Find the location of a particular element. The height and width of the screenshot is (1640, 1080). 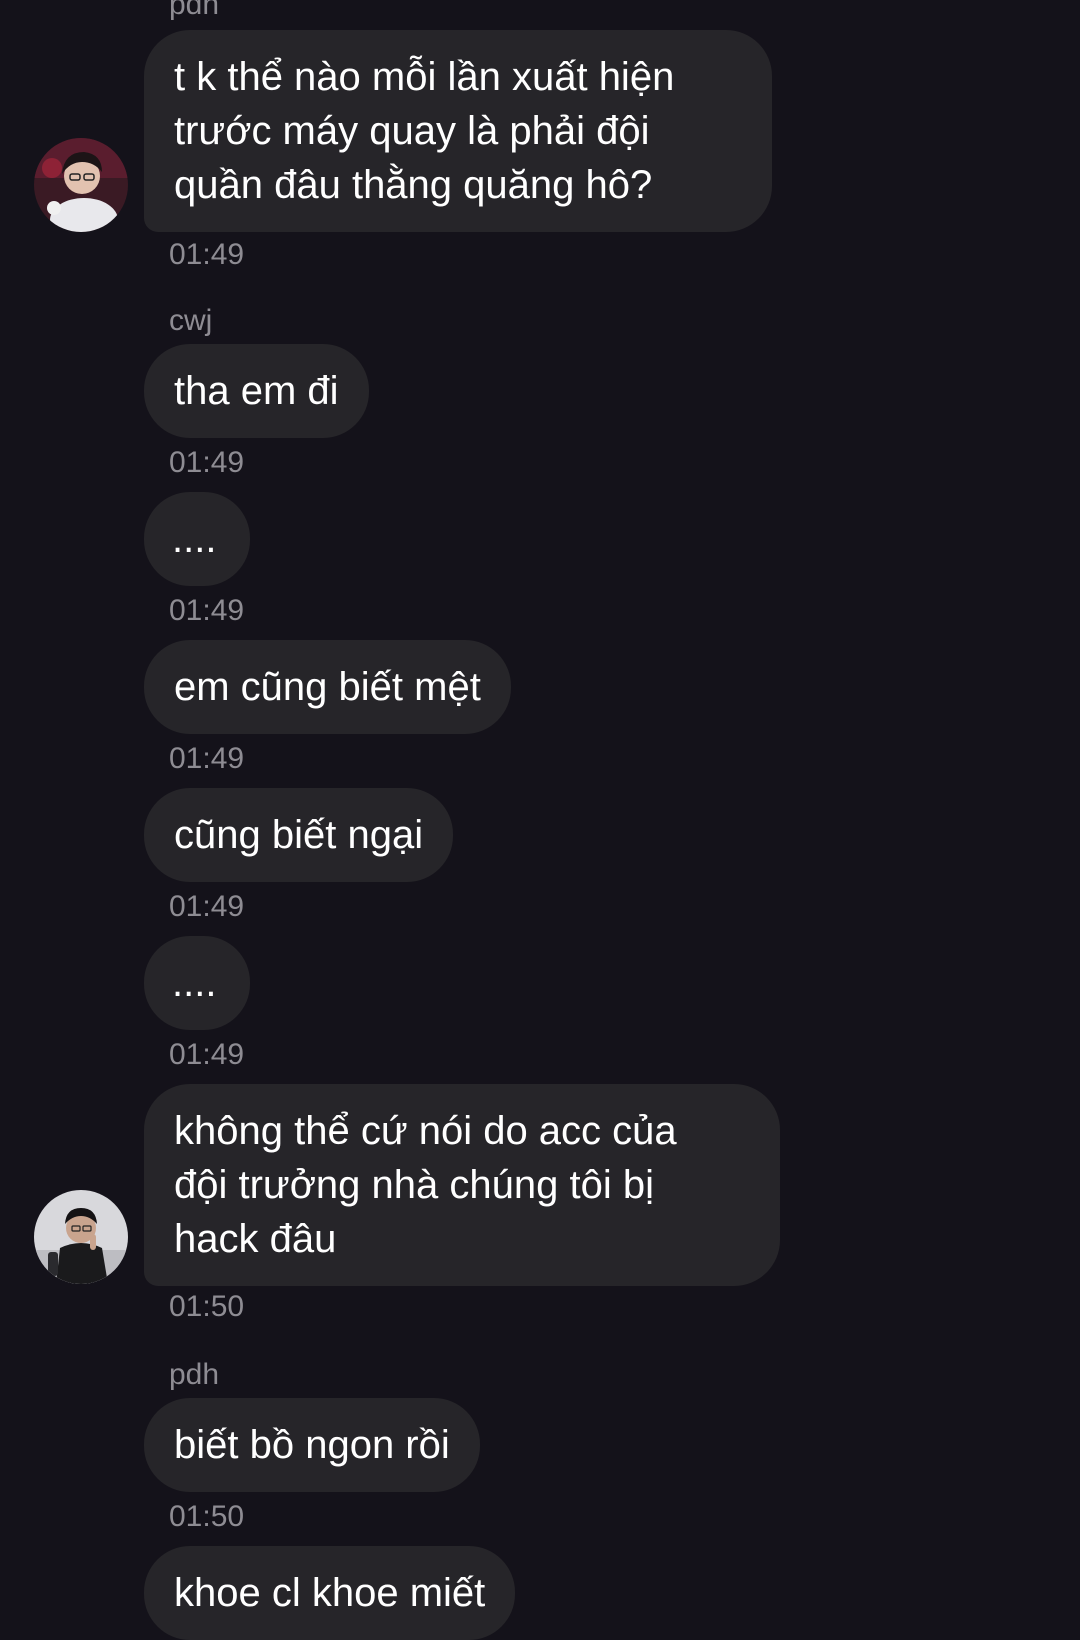

message-text: cũng biết ngại is located at coordinates (299, 835).